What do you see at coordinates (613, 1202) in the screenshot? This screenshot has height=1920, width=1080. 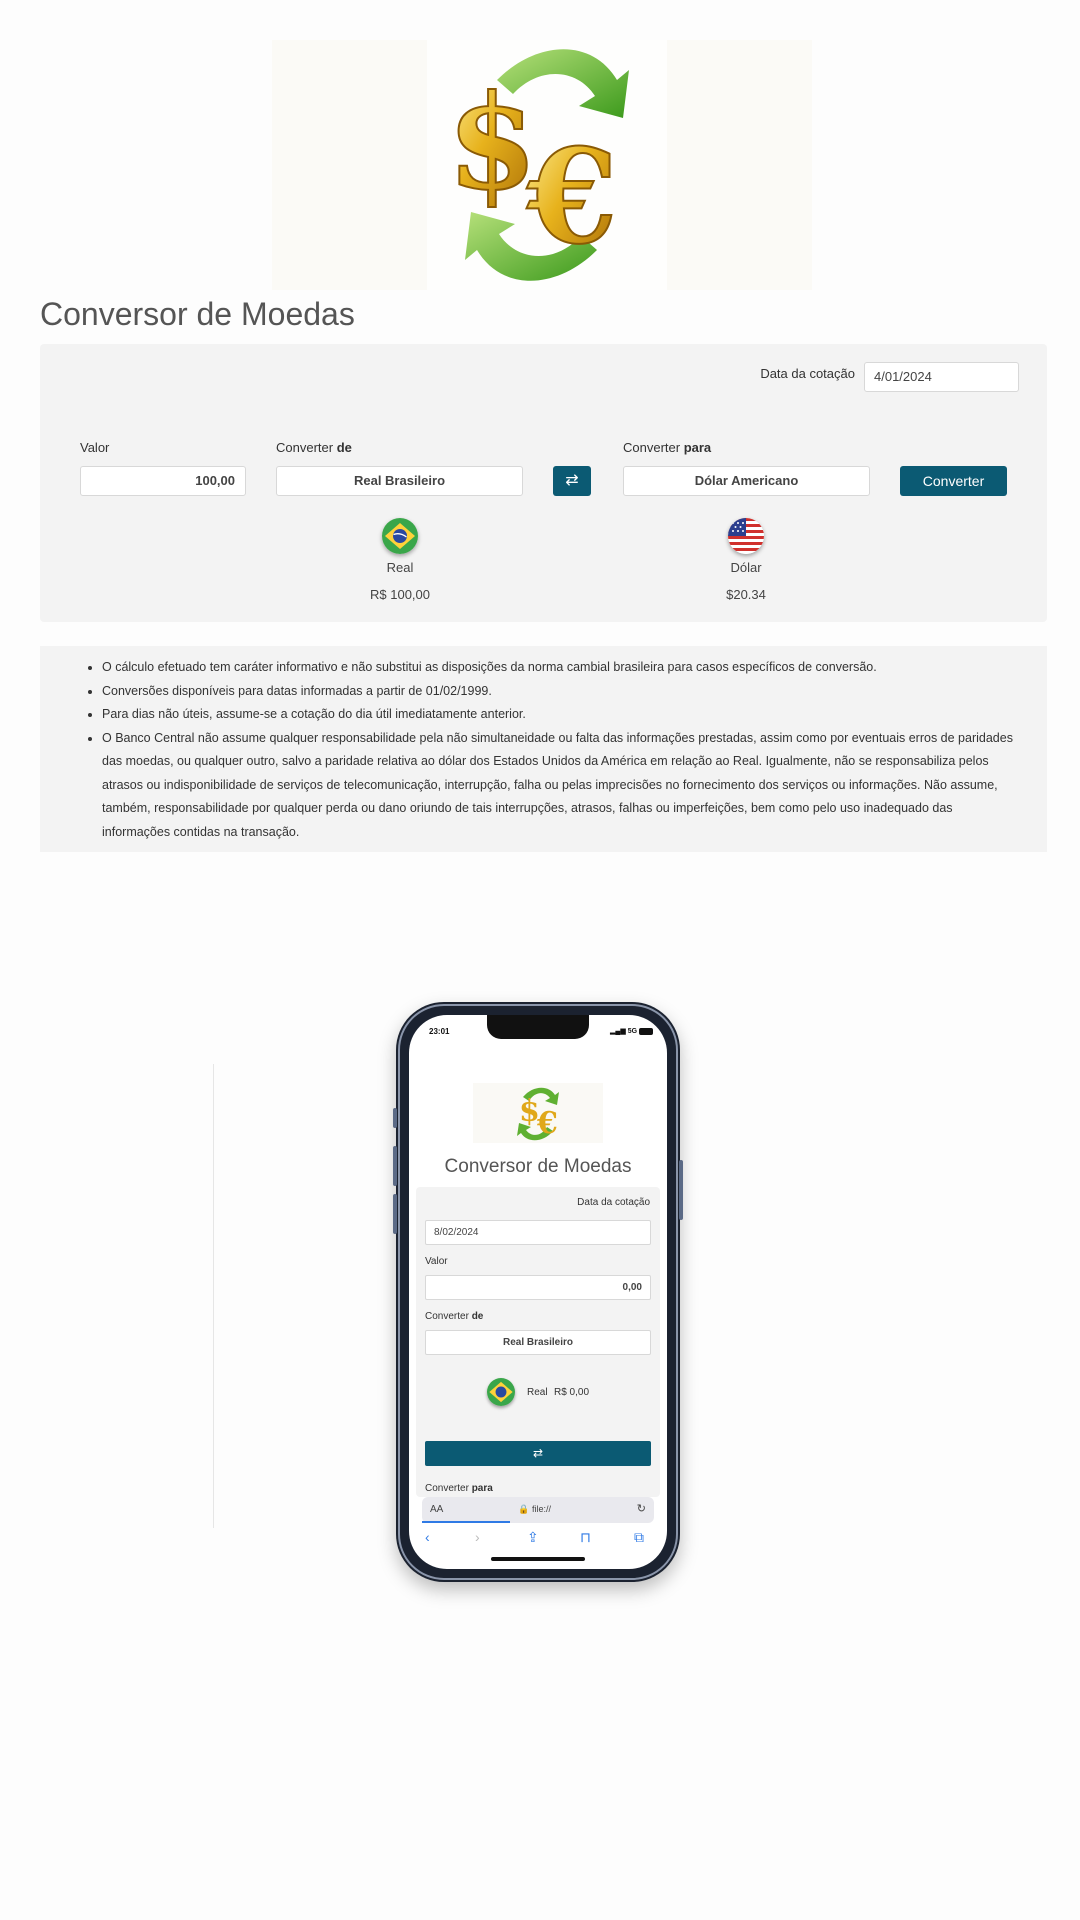 I see `mobile-date-label: Data da cotação` at bounding box center [613, 1202].